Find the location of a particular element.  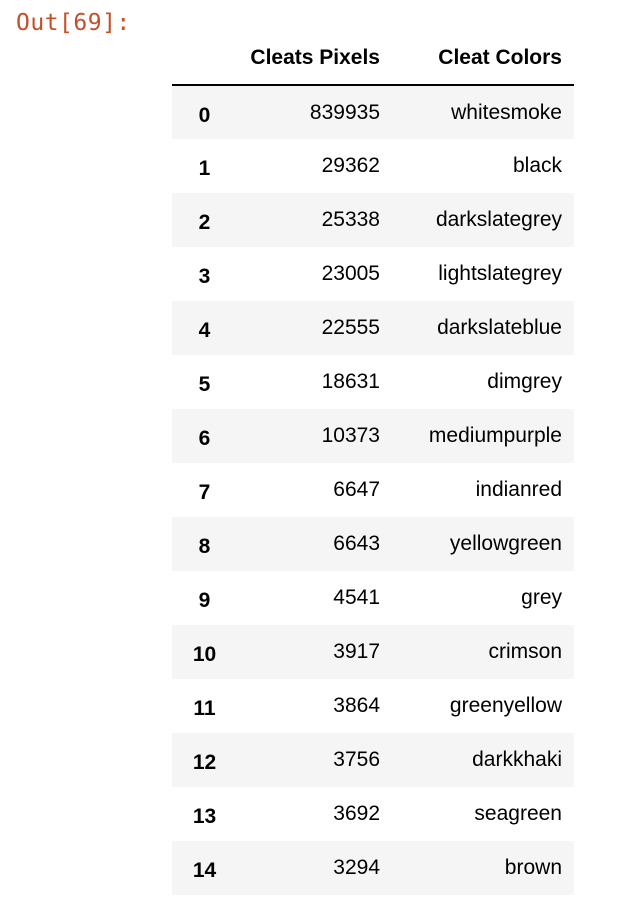

table-row: 8 6643 yellowgreen is located at coordinates (373, 544).